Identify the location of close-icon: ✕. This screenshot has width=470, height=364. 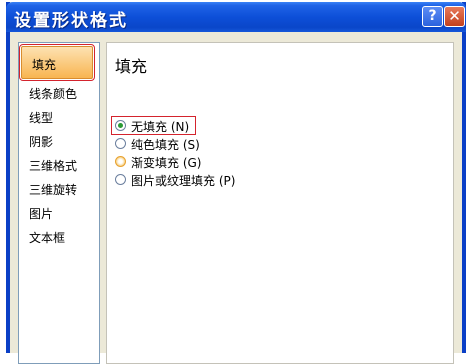
(454, 16).